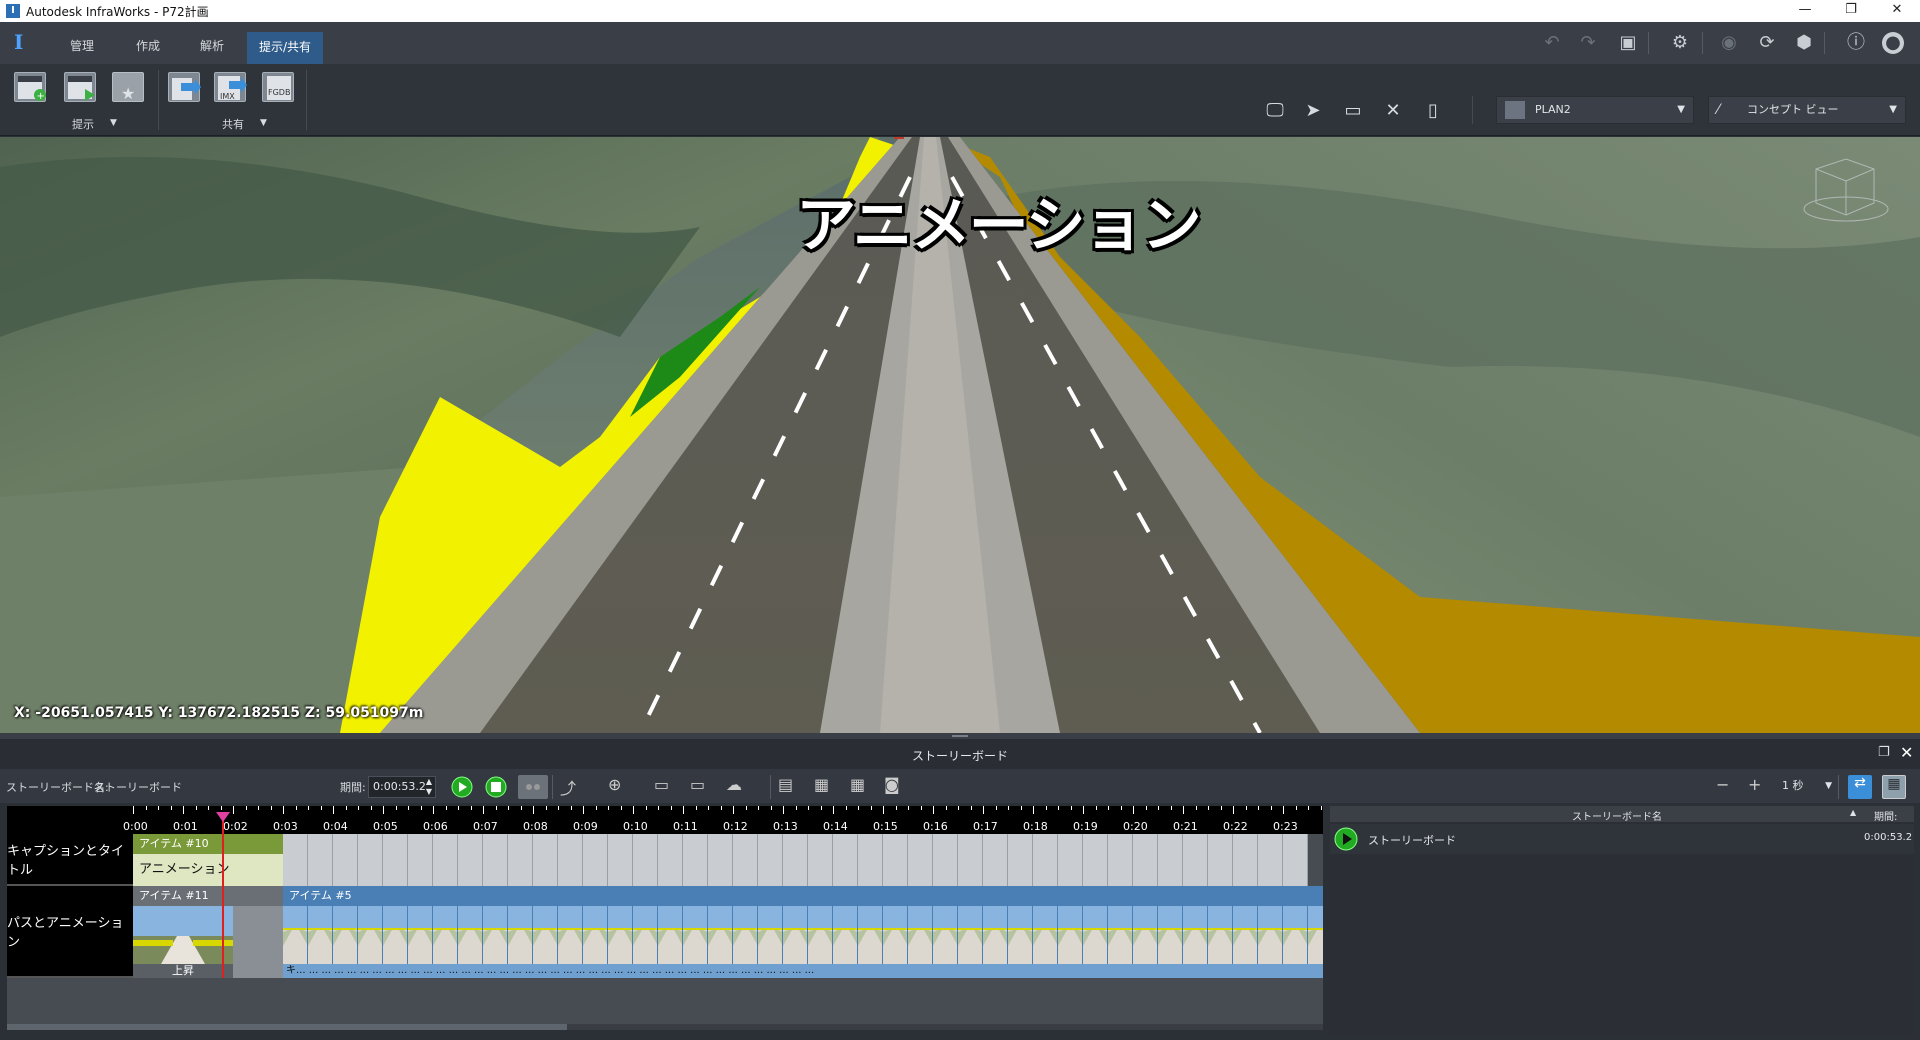 This screenshot has height=1040, width=1920. What do you see at coordinates (1807, 110) in the screenshot?
I see `view-select: ⁄ コンセプト ビュー ▼` at bounding box center [1807, 110].